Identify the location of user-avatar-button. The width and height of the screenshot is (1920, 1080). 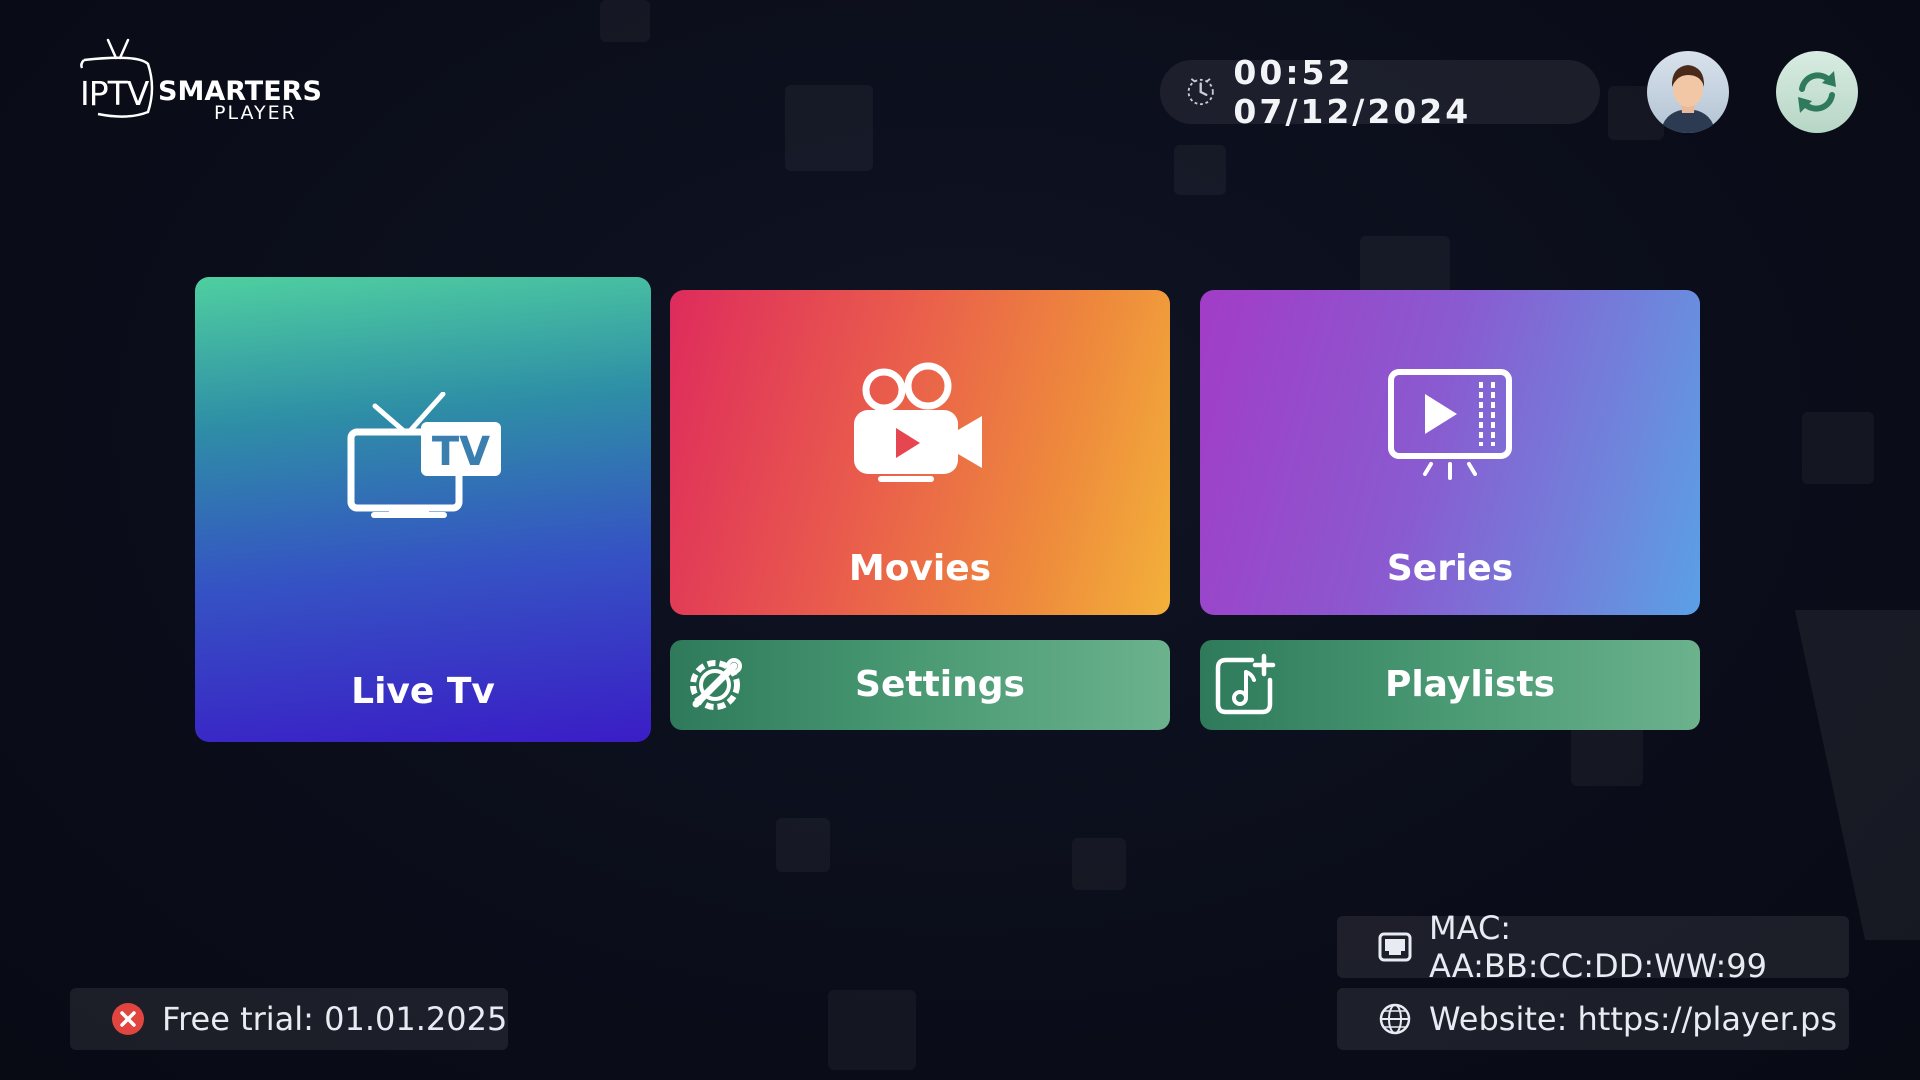
(1688, 92).